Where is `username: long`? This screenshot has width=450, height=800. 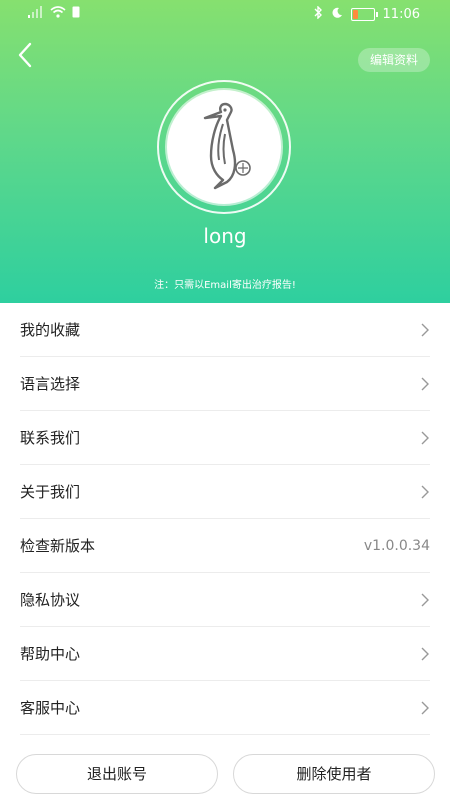 username: long is located at coordinates (225, 236).